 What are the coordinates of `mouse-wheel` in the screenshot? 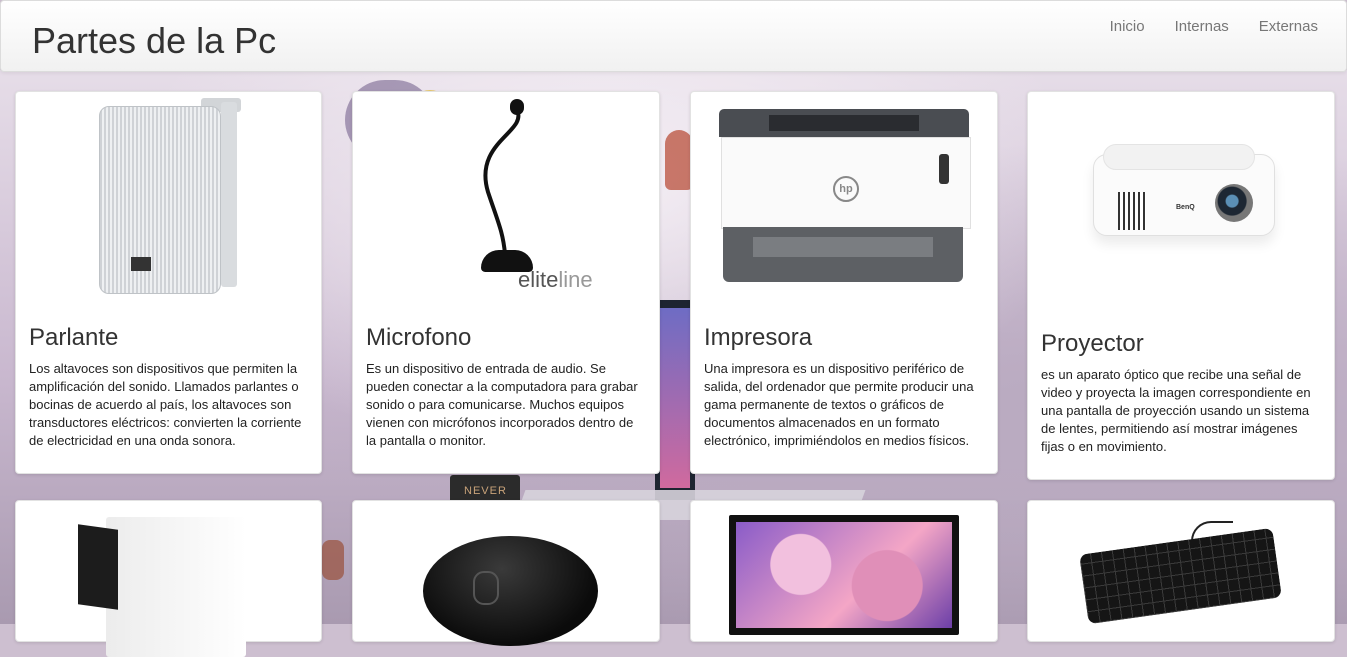 It's located at (486, 588).